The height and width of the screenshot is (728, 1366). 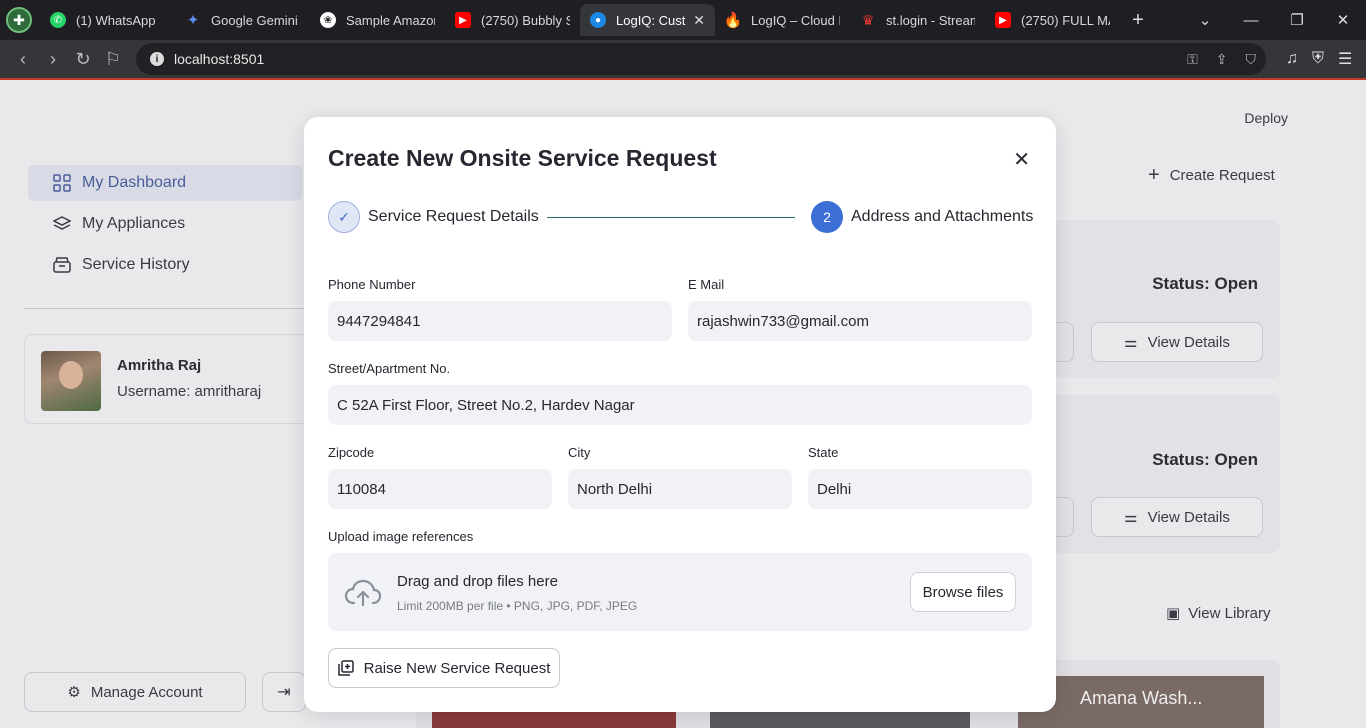 I want to click on check-icon: ✓, so click(x=344, y=217).